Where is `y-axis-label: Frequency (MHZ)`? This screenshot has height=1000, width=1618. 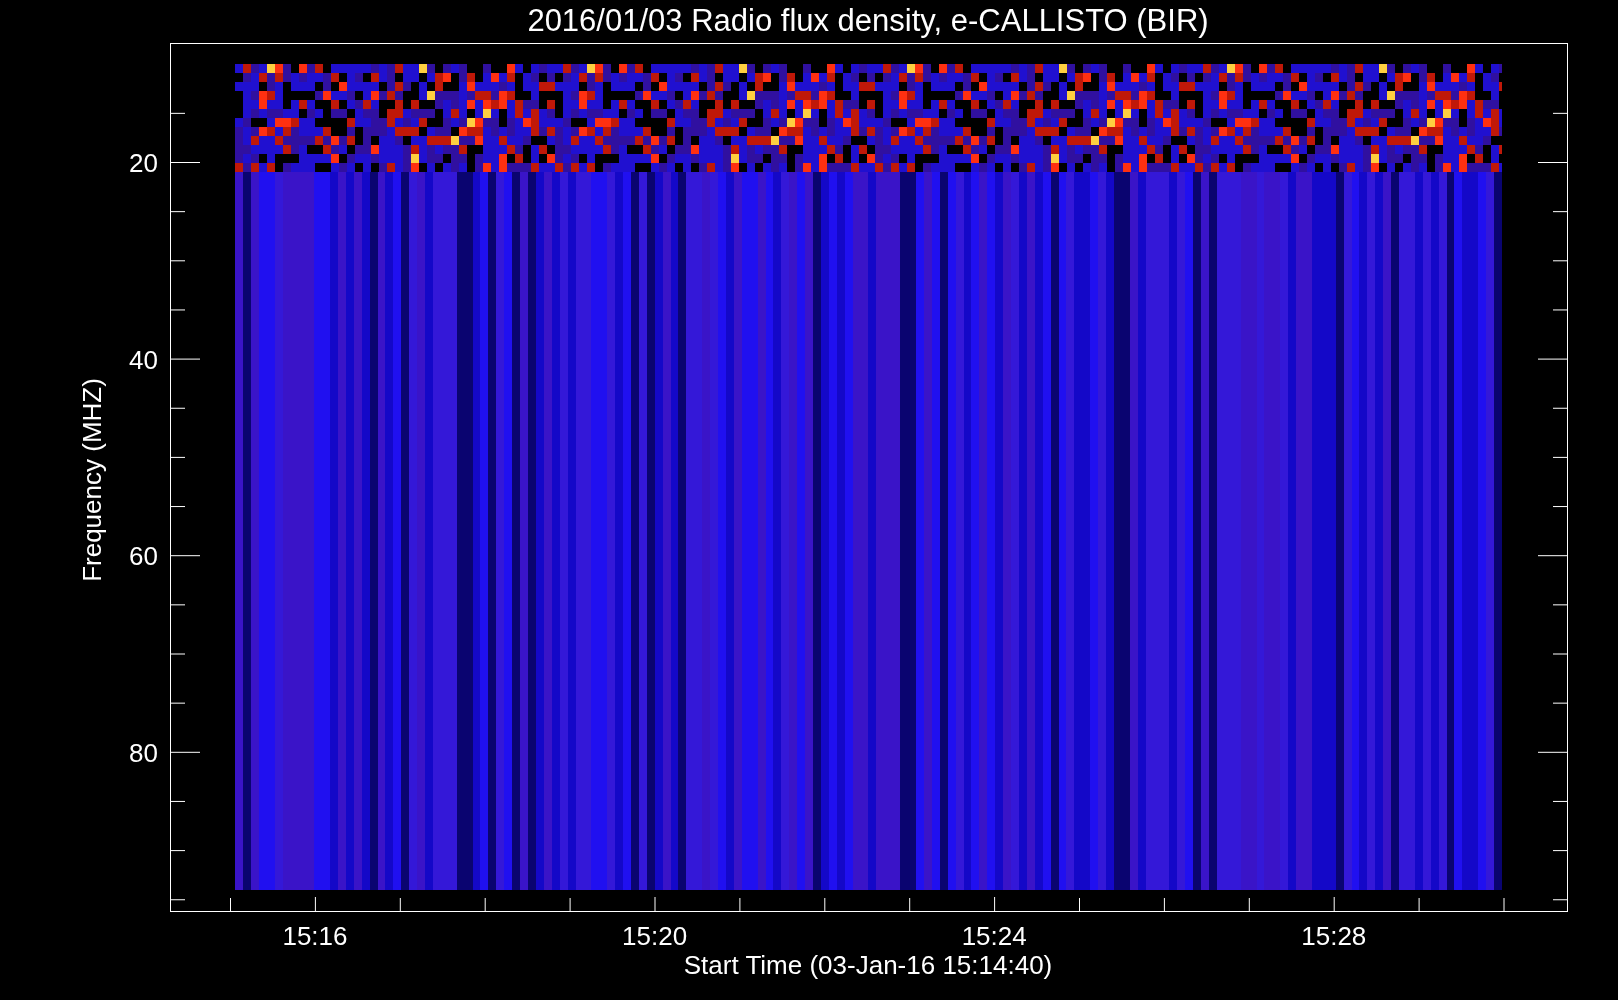 y-axis-label: Frequency (MHZ) is located at coordinates (92, 480).